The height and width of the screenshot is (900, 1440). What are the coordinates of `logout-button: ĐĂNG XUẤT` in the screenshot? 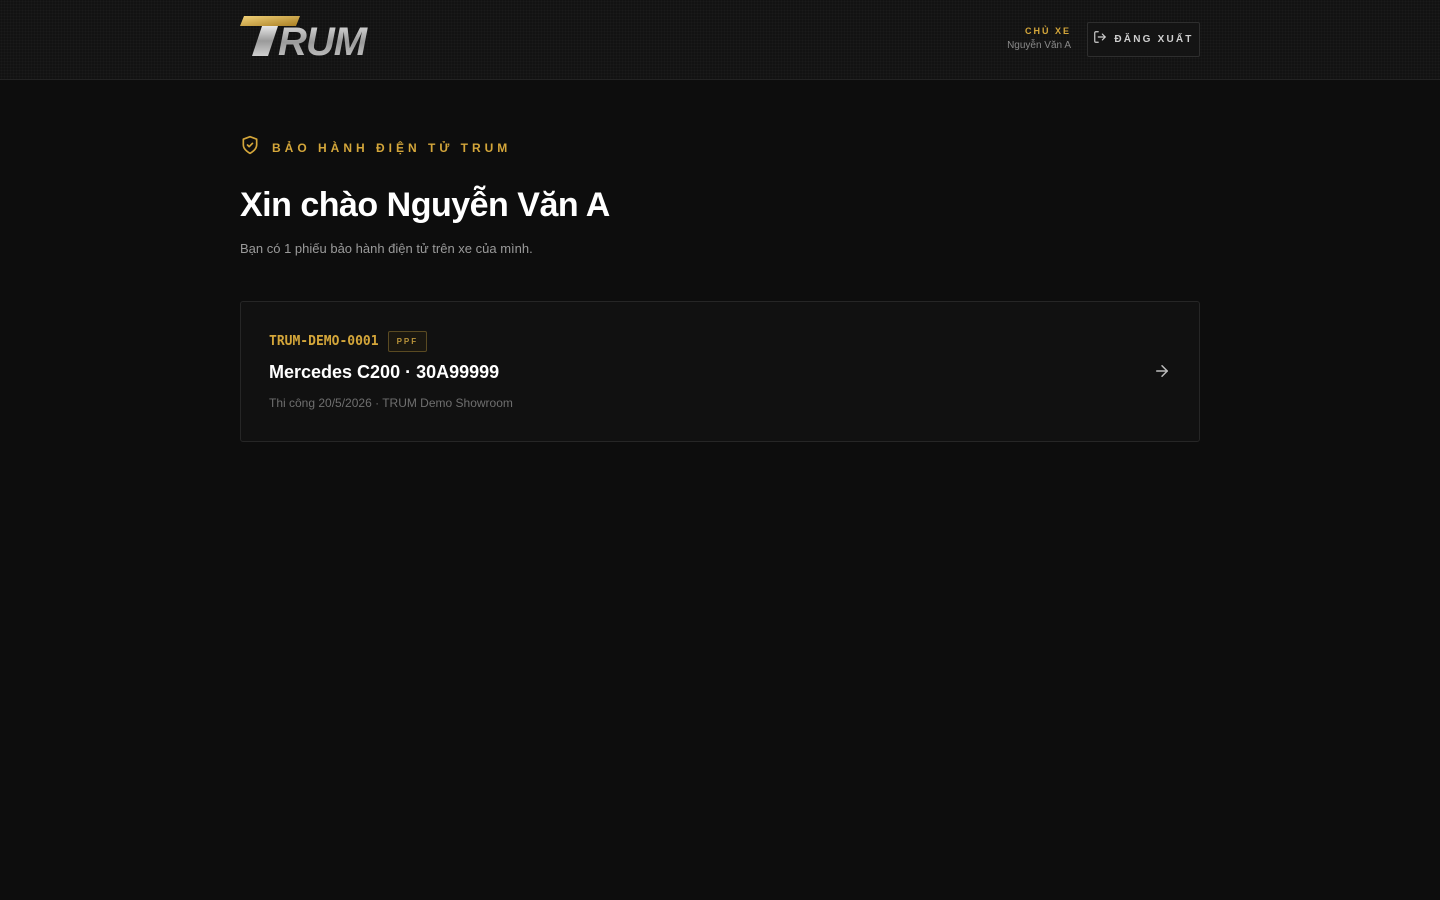 It's located at (1143, 39).